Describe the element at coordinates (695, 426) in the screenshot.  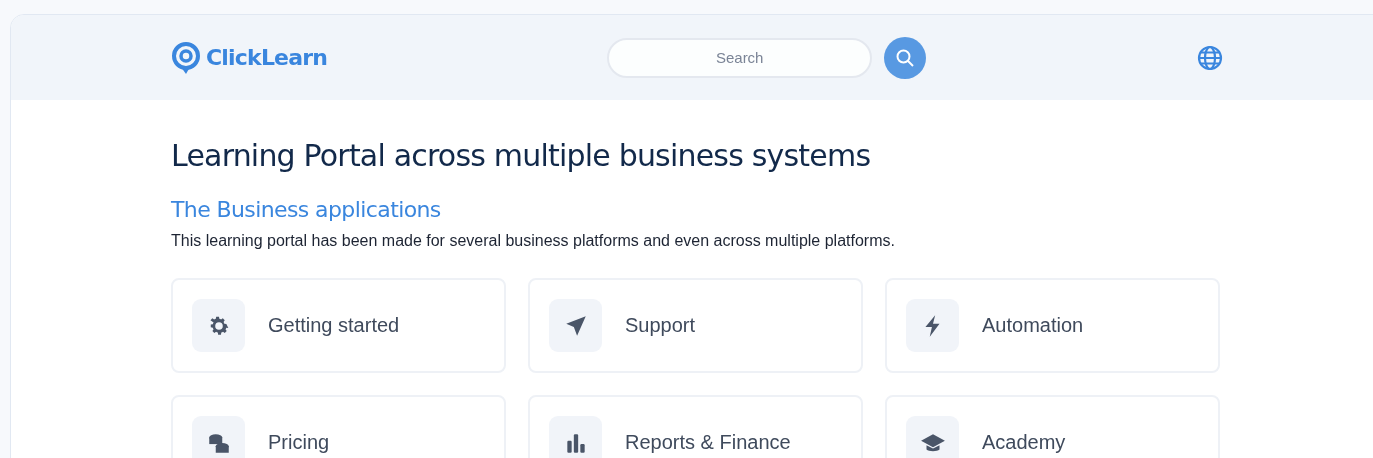
I see `category-card: Reports & Finance` at that location.